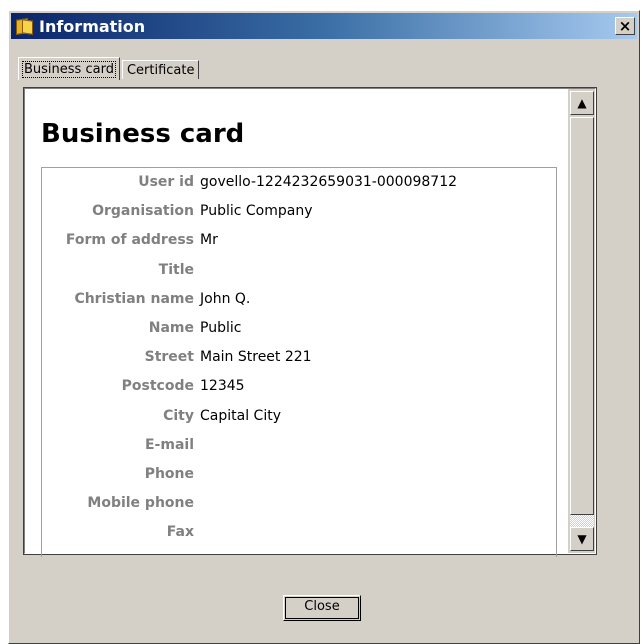  What do you see at coordinates (324, 26) in the screenshot?
I see `title-bar: Information ×` at bounding box center [324, 26].